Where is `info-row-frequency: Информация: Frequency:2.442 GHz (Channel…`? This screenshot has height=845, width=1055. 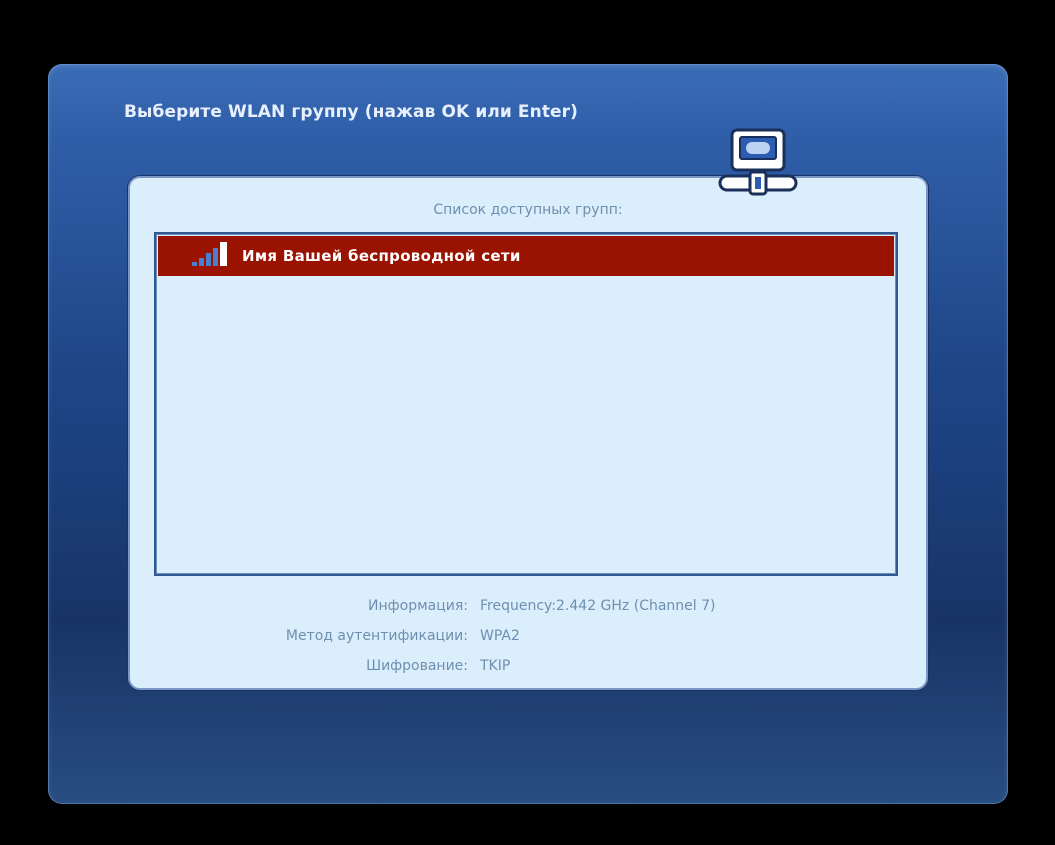
info-row-frequency: Информация: Frequency:2.442 GHz (Channel… is located at coordinates (528, 613).